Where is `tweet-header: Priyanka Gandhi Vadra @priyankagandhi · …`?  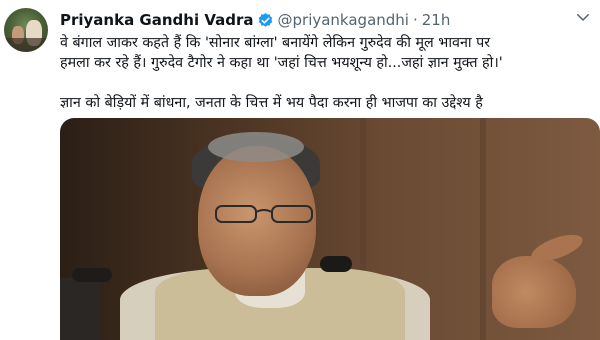 tweet-header: Priyanka Gandhi Vadra @priyankagandhi · … is located at coordinates (255, 20).